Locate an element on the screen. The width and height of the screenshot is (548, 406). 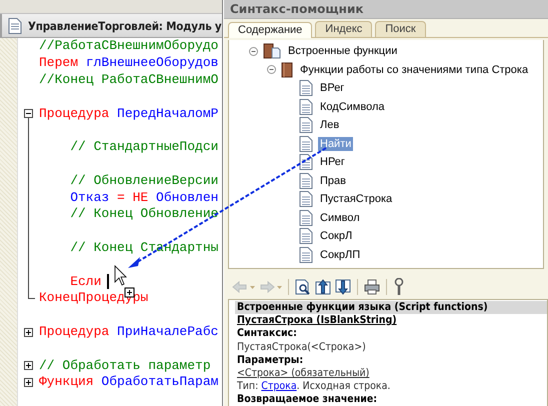
find-icon is located at coordinates (303, 287).